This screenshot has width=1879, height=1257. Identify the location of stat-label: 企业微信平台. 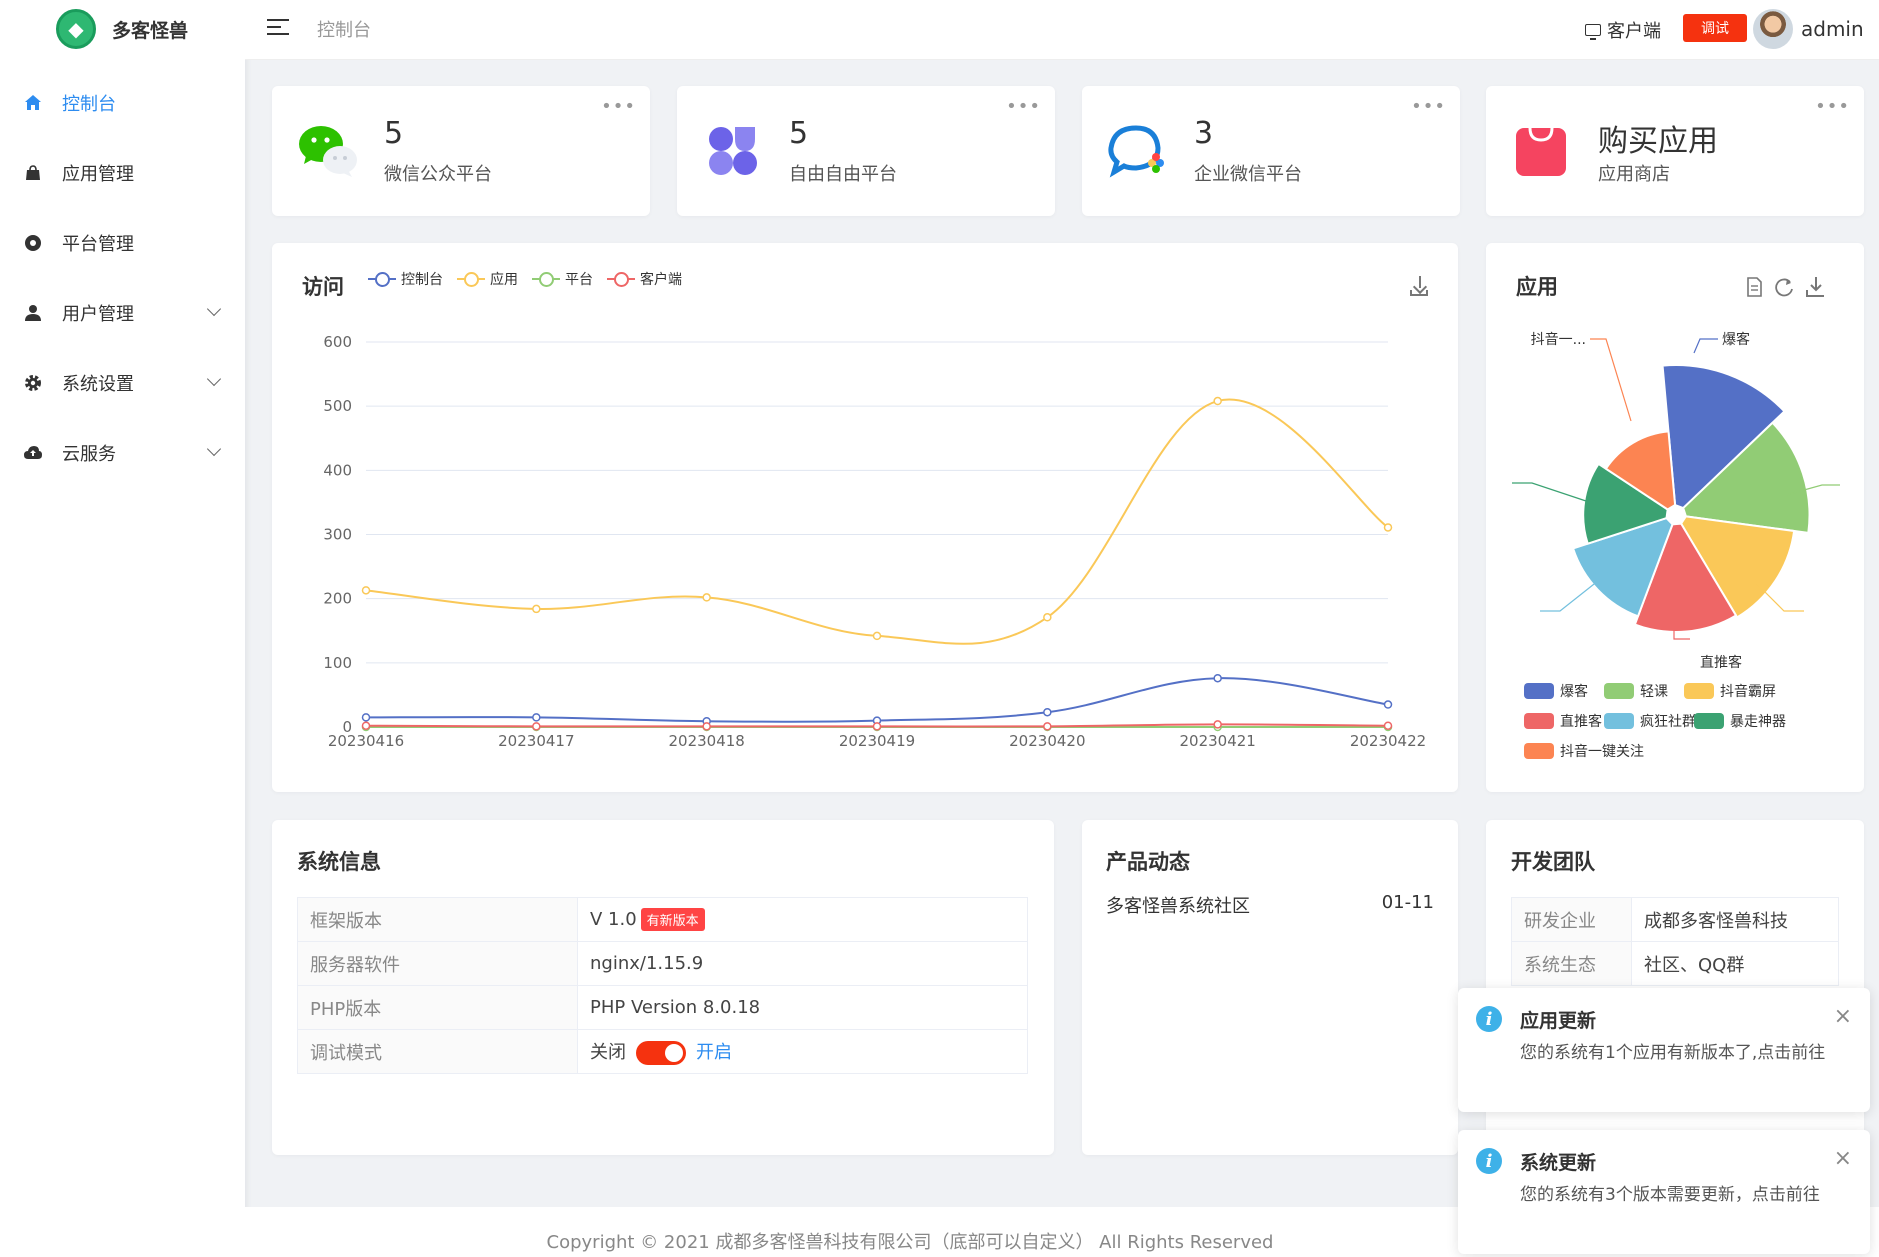
(1248, 174).